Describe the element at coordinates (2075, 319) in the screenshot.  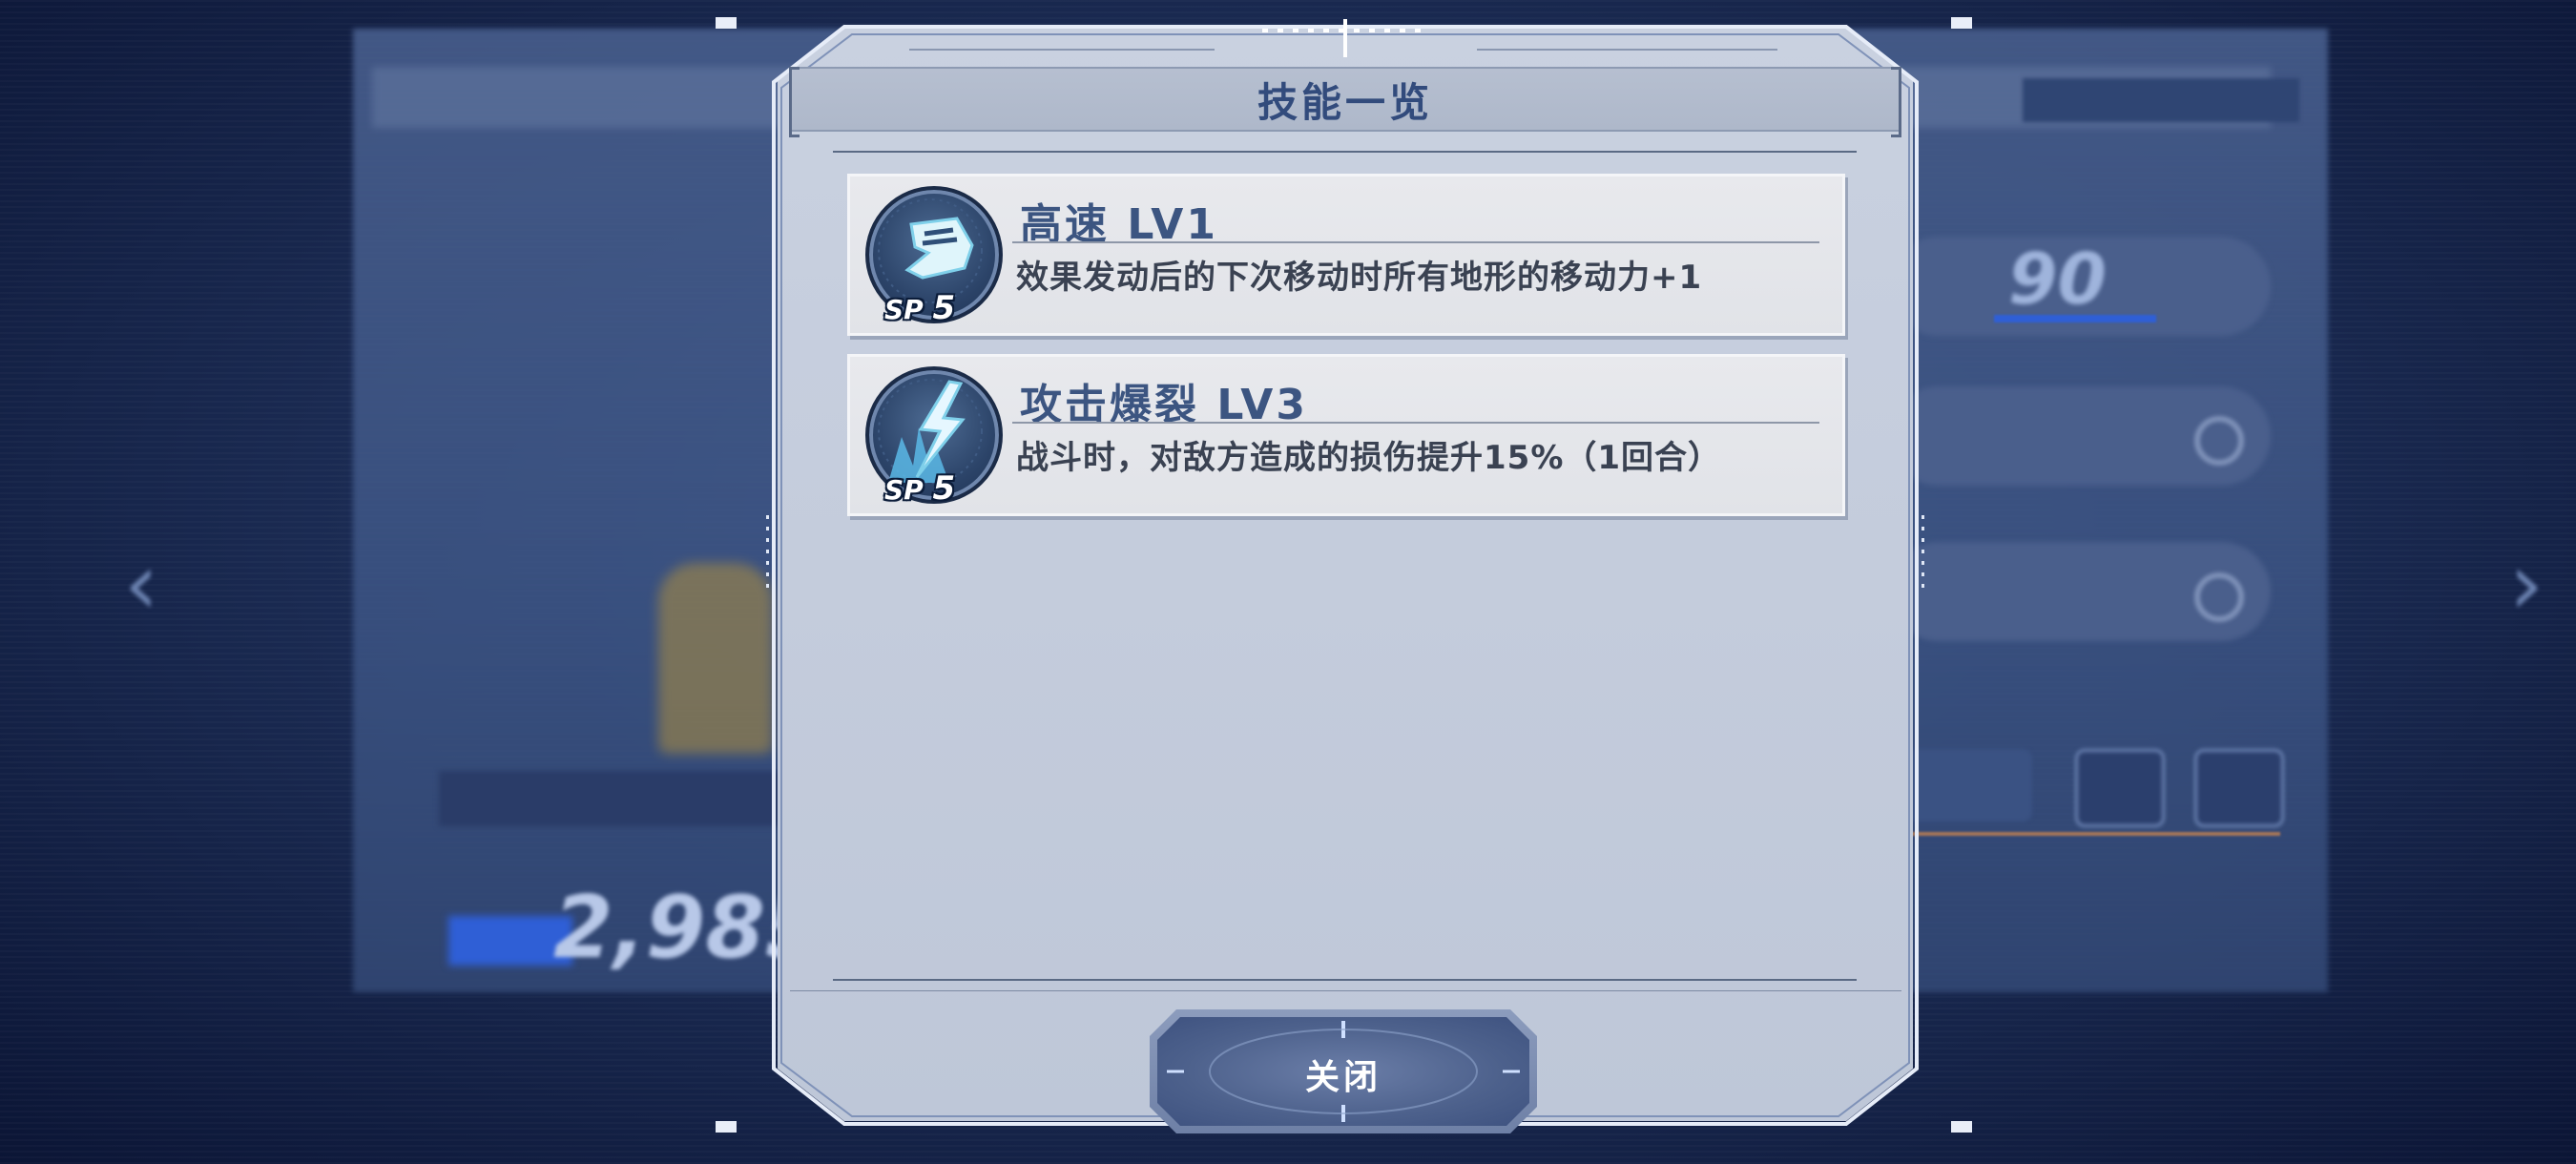
I see `background-stat-bar` at that location.